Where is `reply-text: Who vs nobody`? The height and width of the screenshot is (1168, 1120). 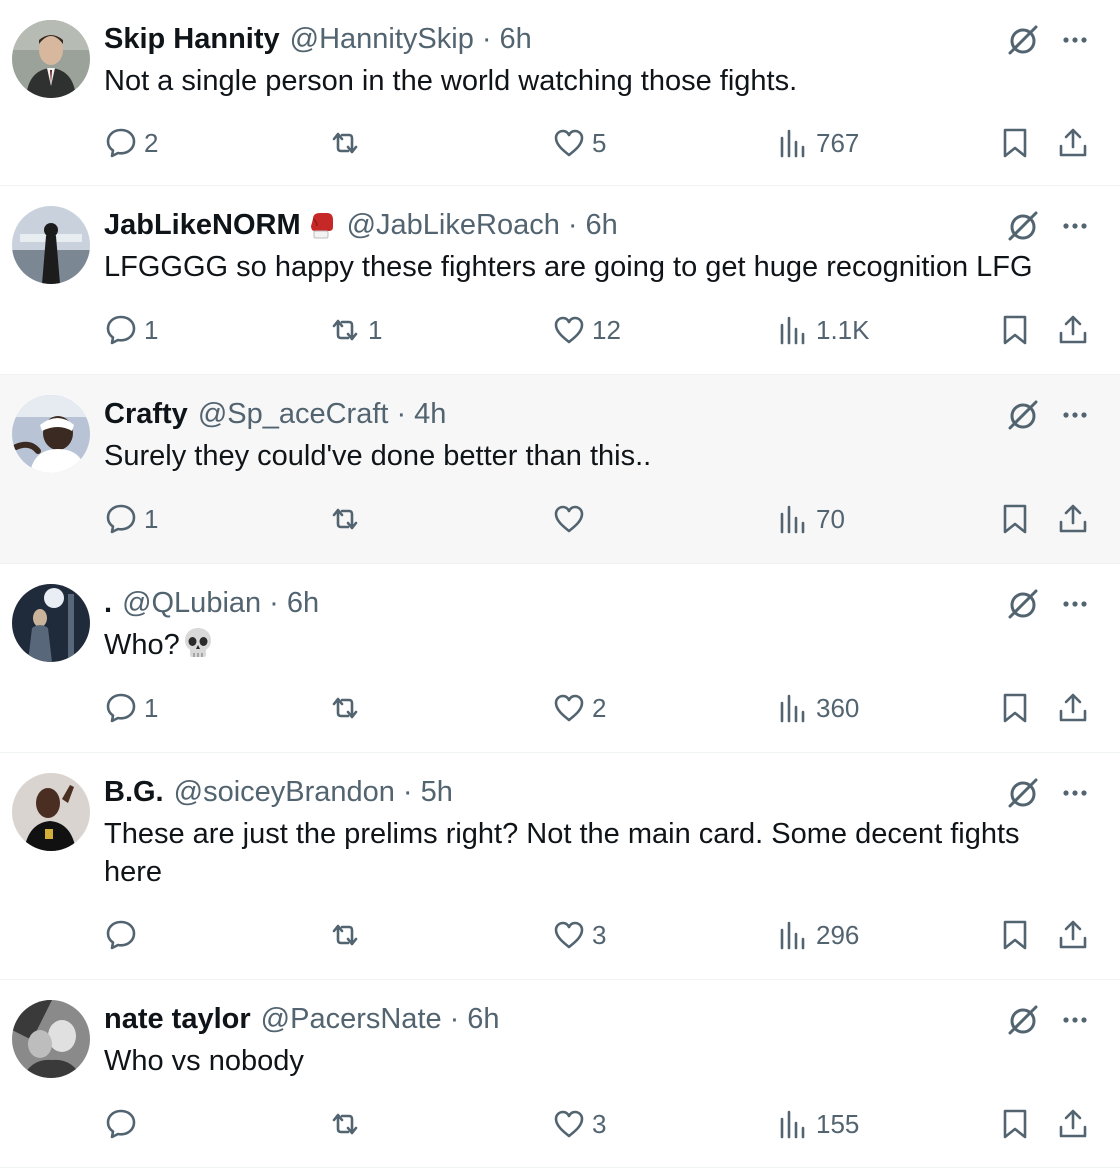
reply-text: Who vs nobody is located at coordinates (204, 1061).